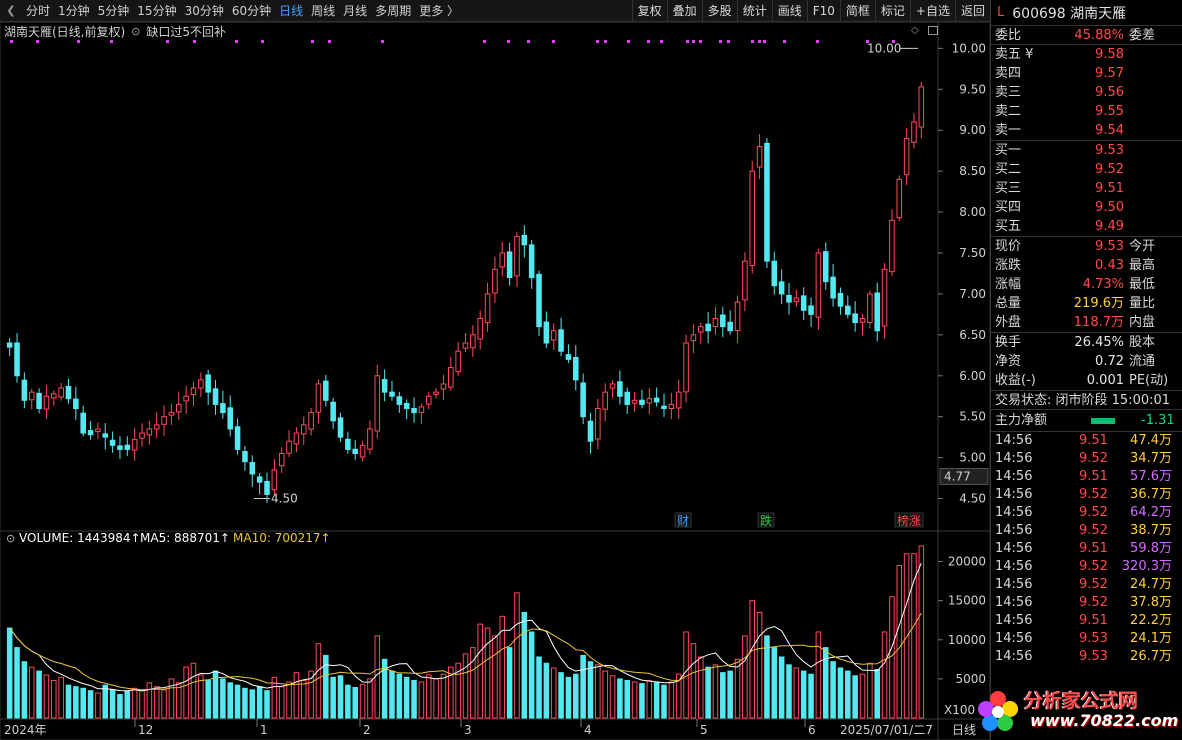 Image resolution: width=1182 pixels, height=740 pixels. I want to click on stat-3-value: 219.6万, so click(1098, 303).